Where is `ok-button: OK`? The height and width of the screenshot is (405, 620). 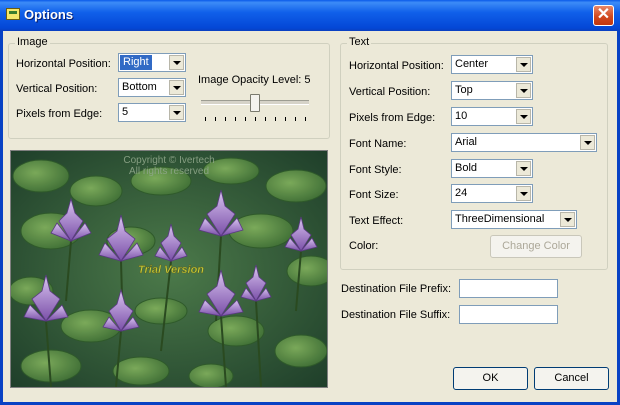
ok-button: OK is located at coordinates (490, 378).